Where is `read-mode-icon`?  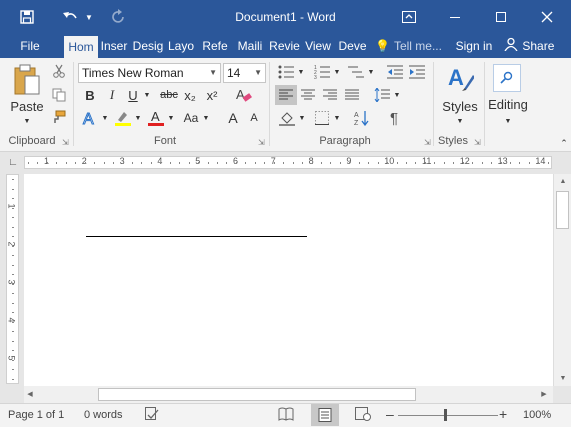
read-mode-icon is located at coordinates (286, 415).